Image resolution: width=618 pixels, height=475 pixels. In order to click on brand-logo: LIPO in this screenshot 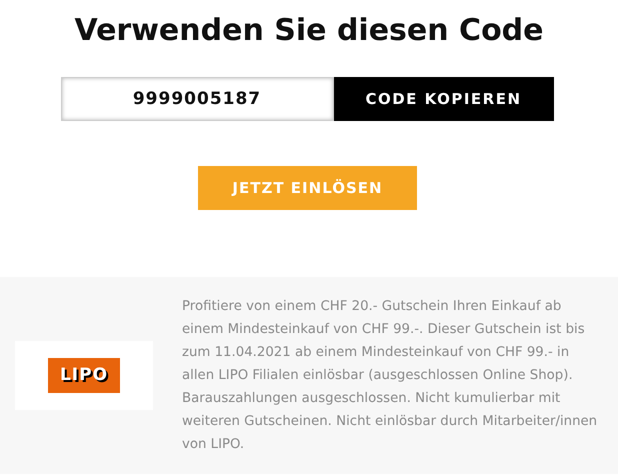, I will do `click(84, 375)`.